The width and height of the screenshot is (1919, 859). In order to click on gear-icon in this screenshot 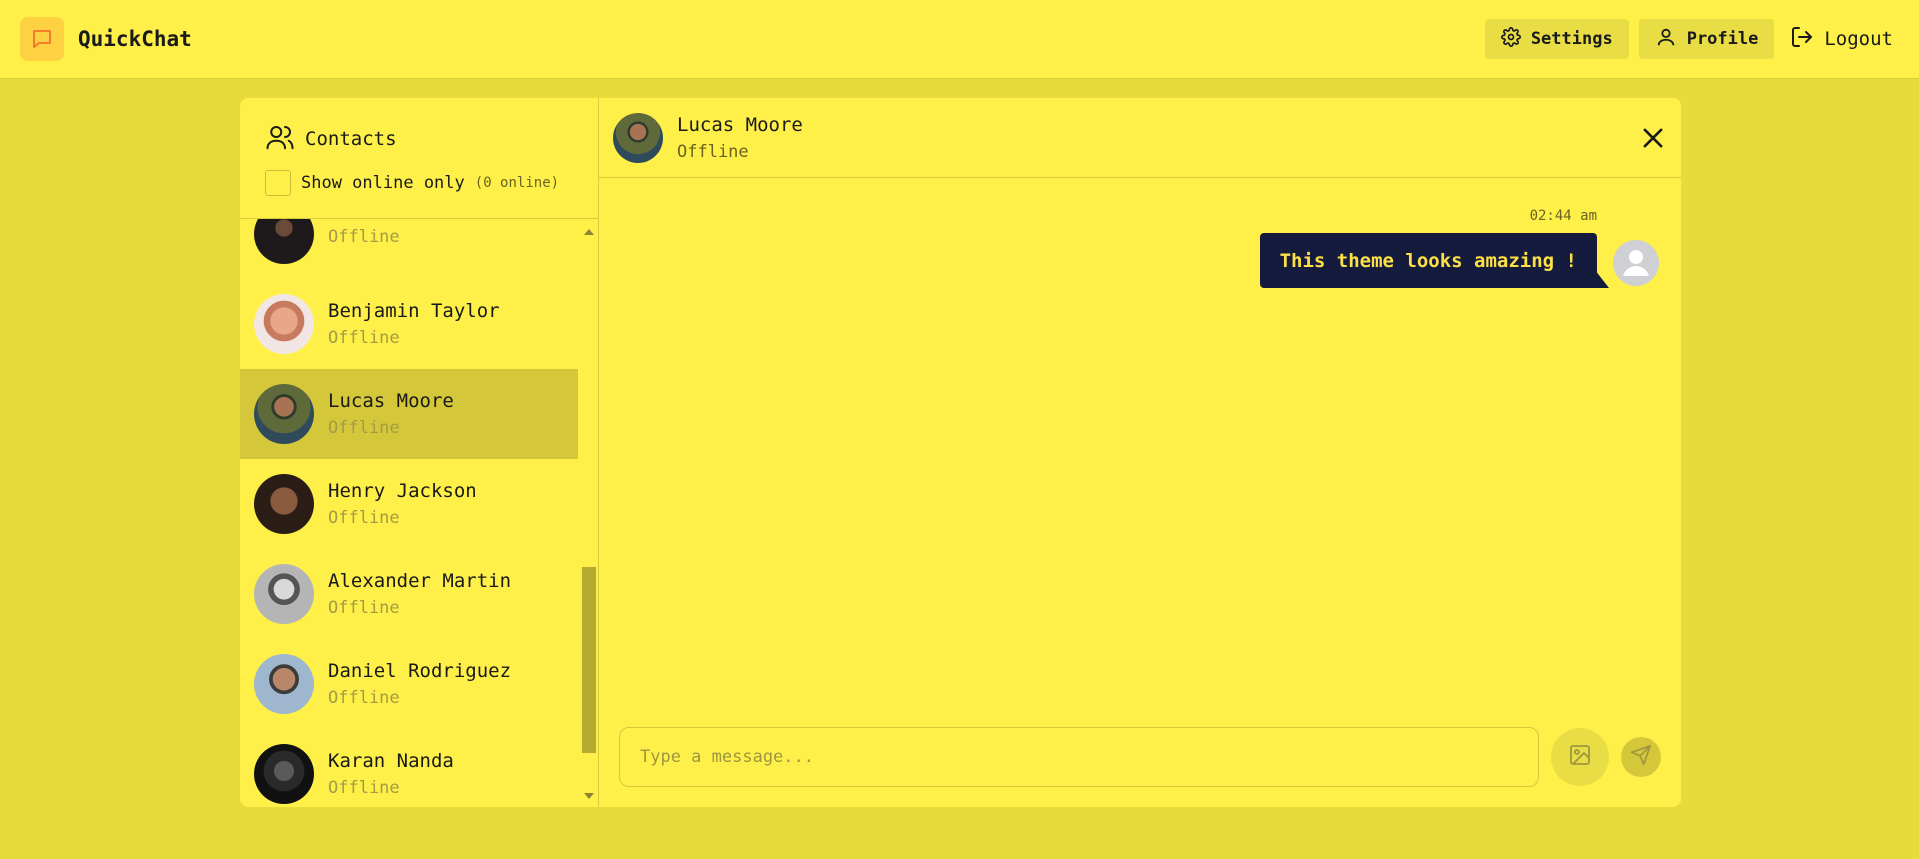, I will do `click(1510, 39)`.